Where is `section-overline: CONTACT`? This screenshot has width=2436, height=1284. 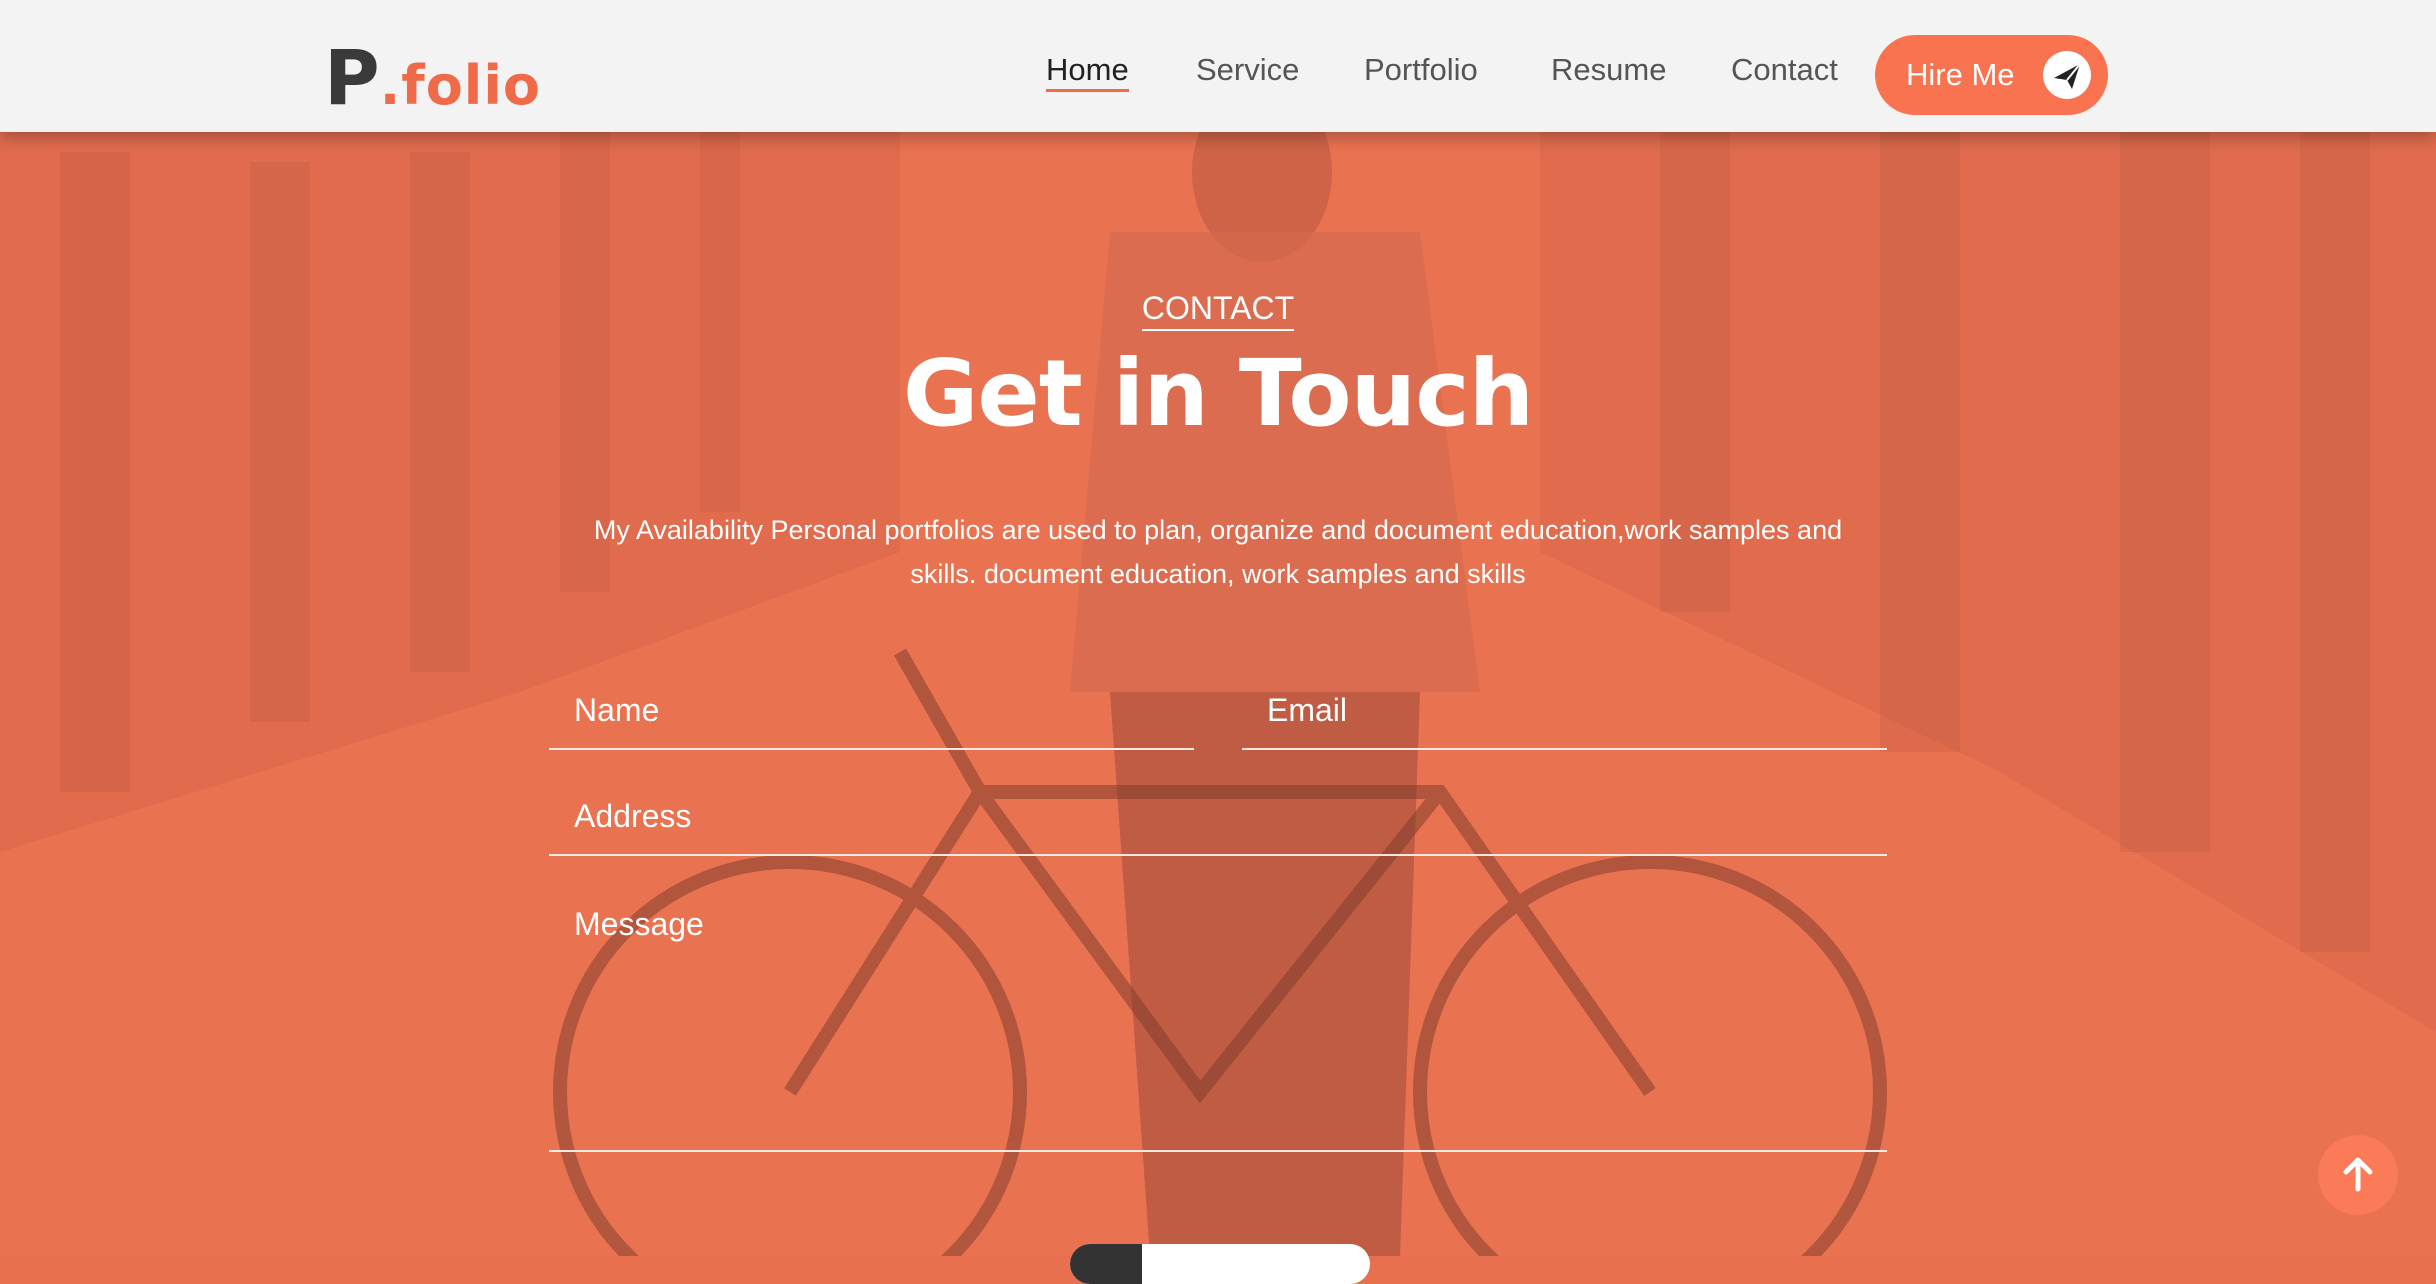 section-overline: CONTACT is located at coordinates (1218, 310).